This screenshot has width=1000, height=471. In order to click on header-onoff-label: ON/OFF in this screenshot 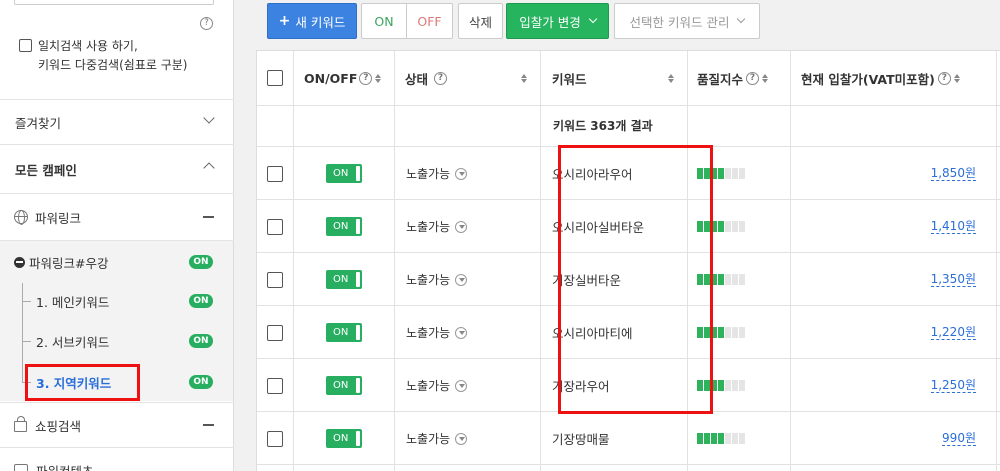, I will do `click(331, 78)`.